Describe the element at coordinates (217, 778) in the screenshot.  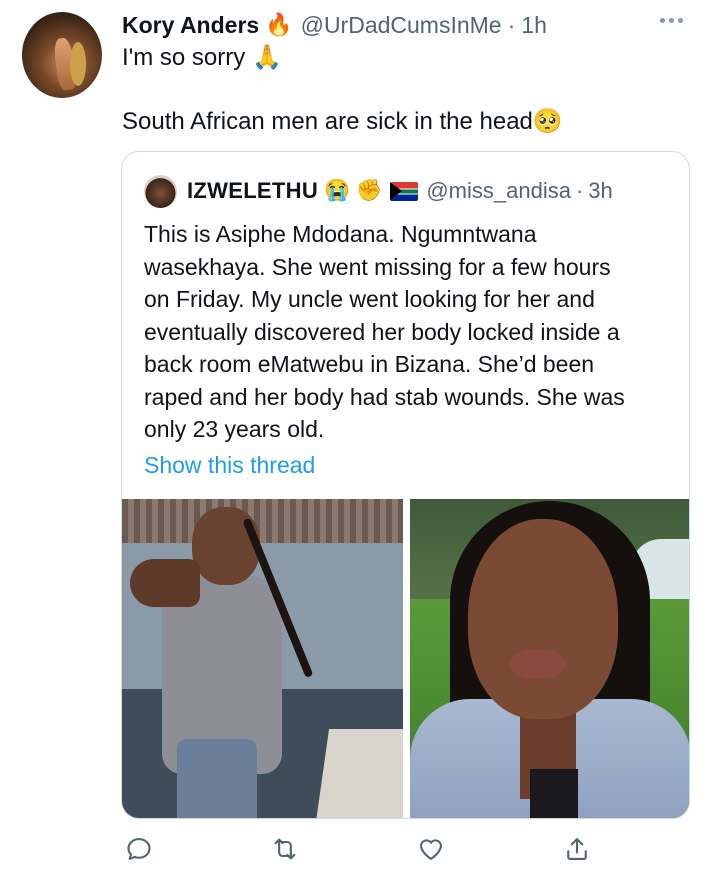
I see `photo-person-legs` at that location.